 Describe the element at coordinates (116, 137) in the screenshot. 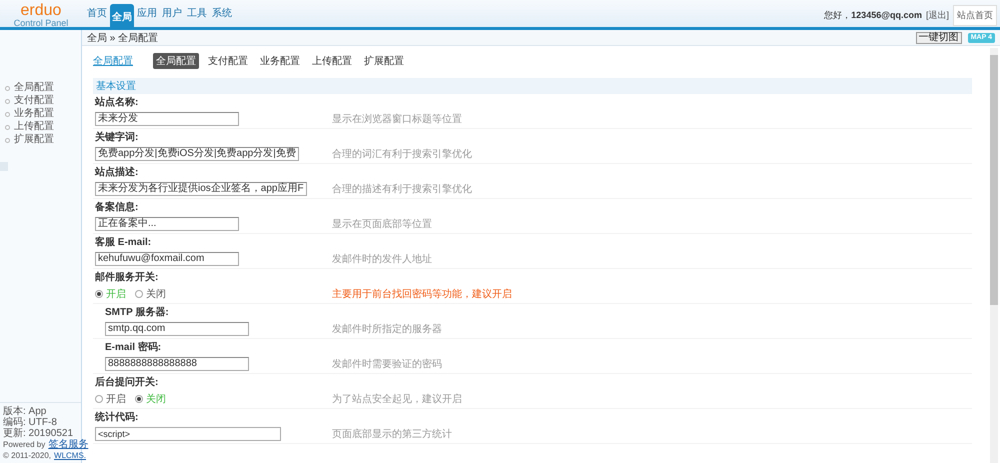

I see `field-label: 关键字词:` at that location.